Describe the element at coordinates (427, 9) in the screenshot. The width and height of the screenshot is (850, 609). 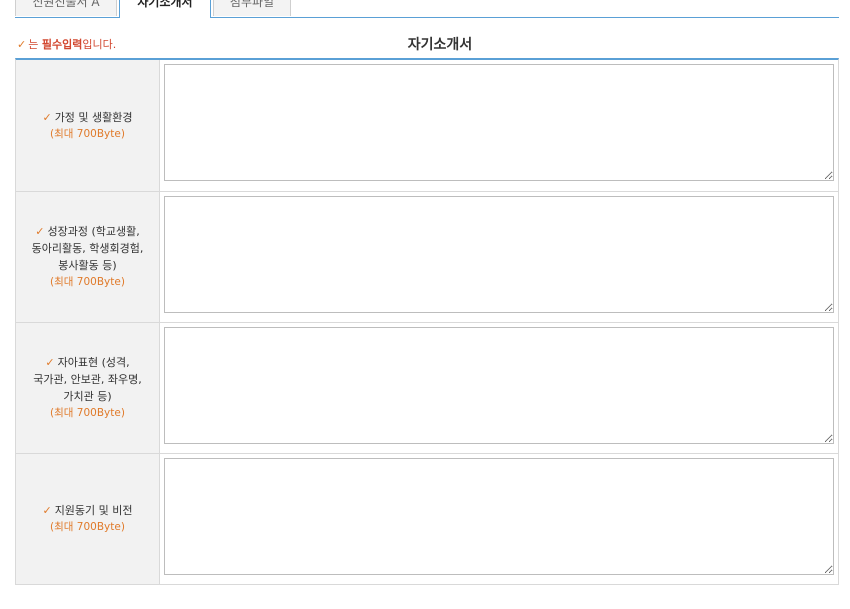
I see `tab-bar: 신원진술서 A 자기소개서 첨부파일` at that location.